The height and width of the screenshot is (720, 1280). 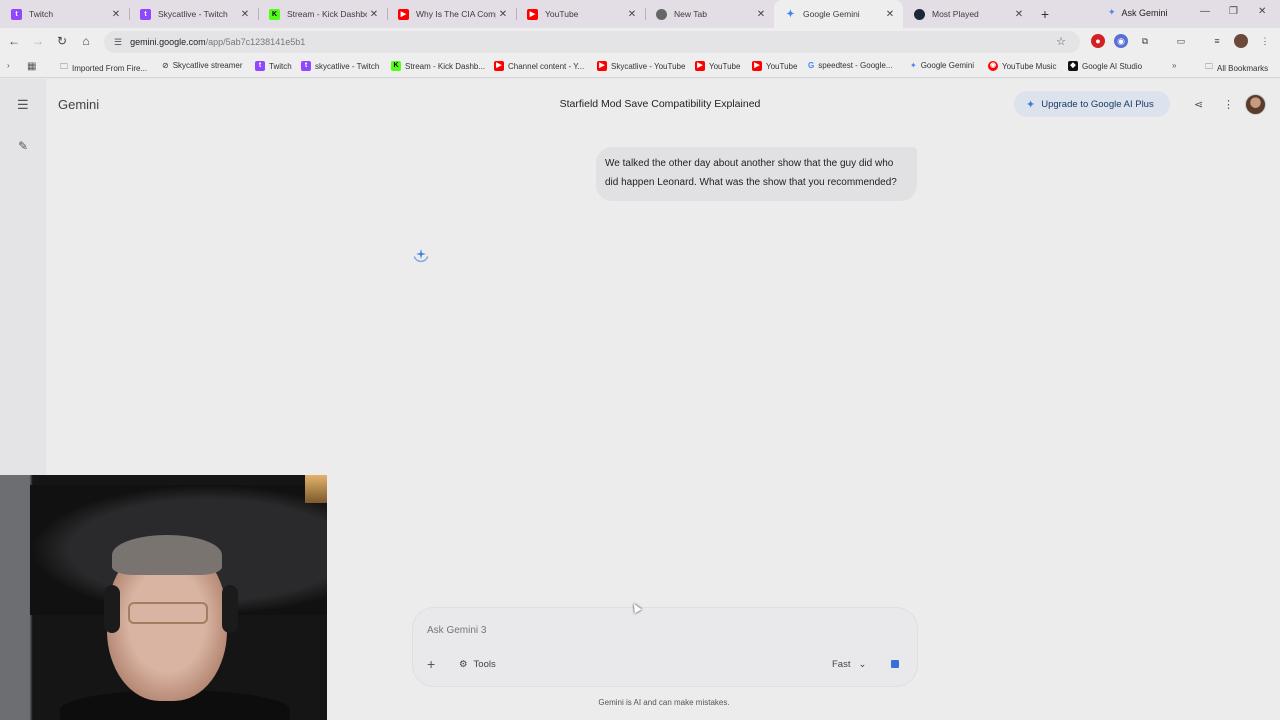 I want to click on tab-new-tab: New Tab ✕, so click(x=709, y=14).